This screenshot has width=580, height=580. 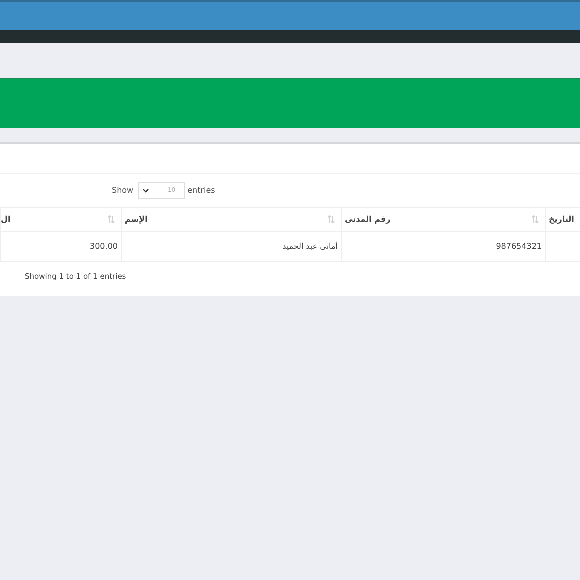 I want to click on column-header: ال, so click(x=61, y=220).